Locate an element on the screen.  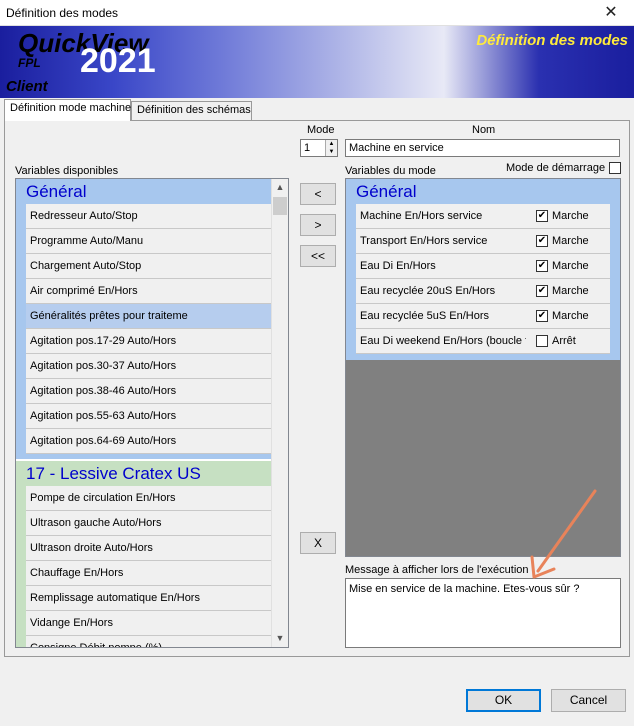
mode-label: Mode is located at coordinates (321, 130).